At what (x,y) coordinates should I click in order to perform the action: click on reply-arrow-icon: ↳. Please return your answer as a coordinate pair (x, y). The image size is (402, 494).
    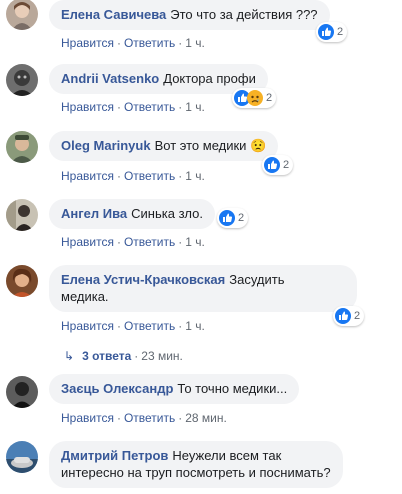
    Looking at the image, I should click on (69, 356).